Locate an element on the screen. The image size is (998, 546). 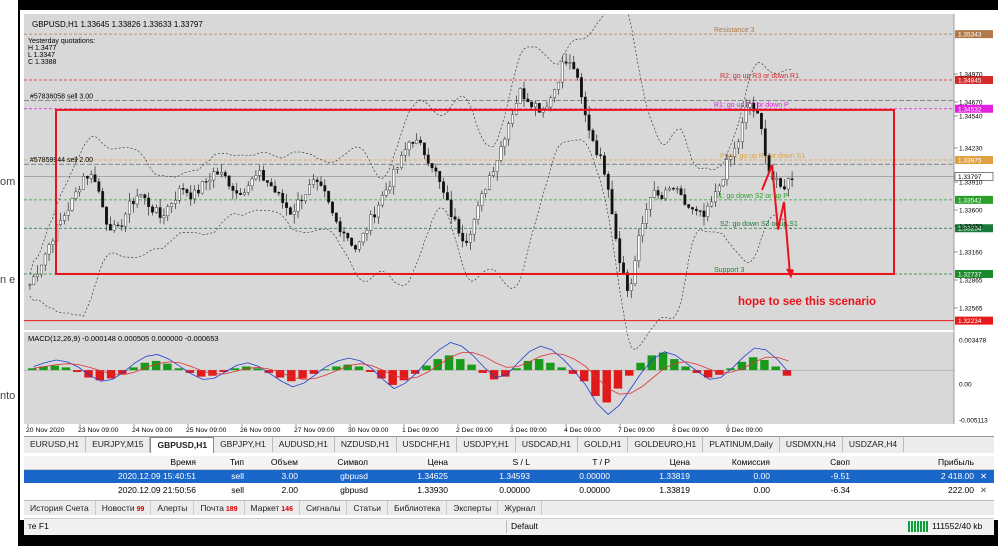
col-type: Тип is located at coordinates (236, 462).